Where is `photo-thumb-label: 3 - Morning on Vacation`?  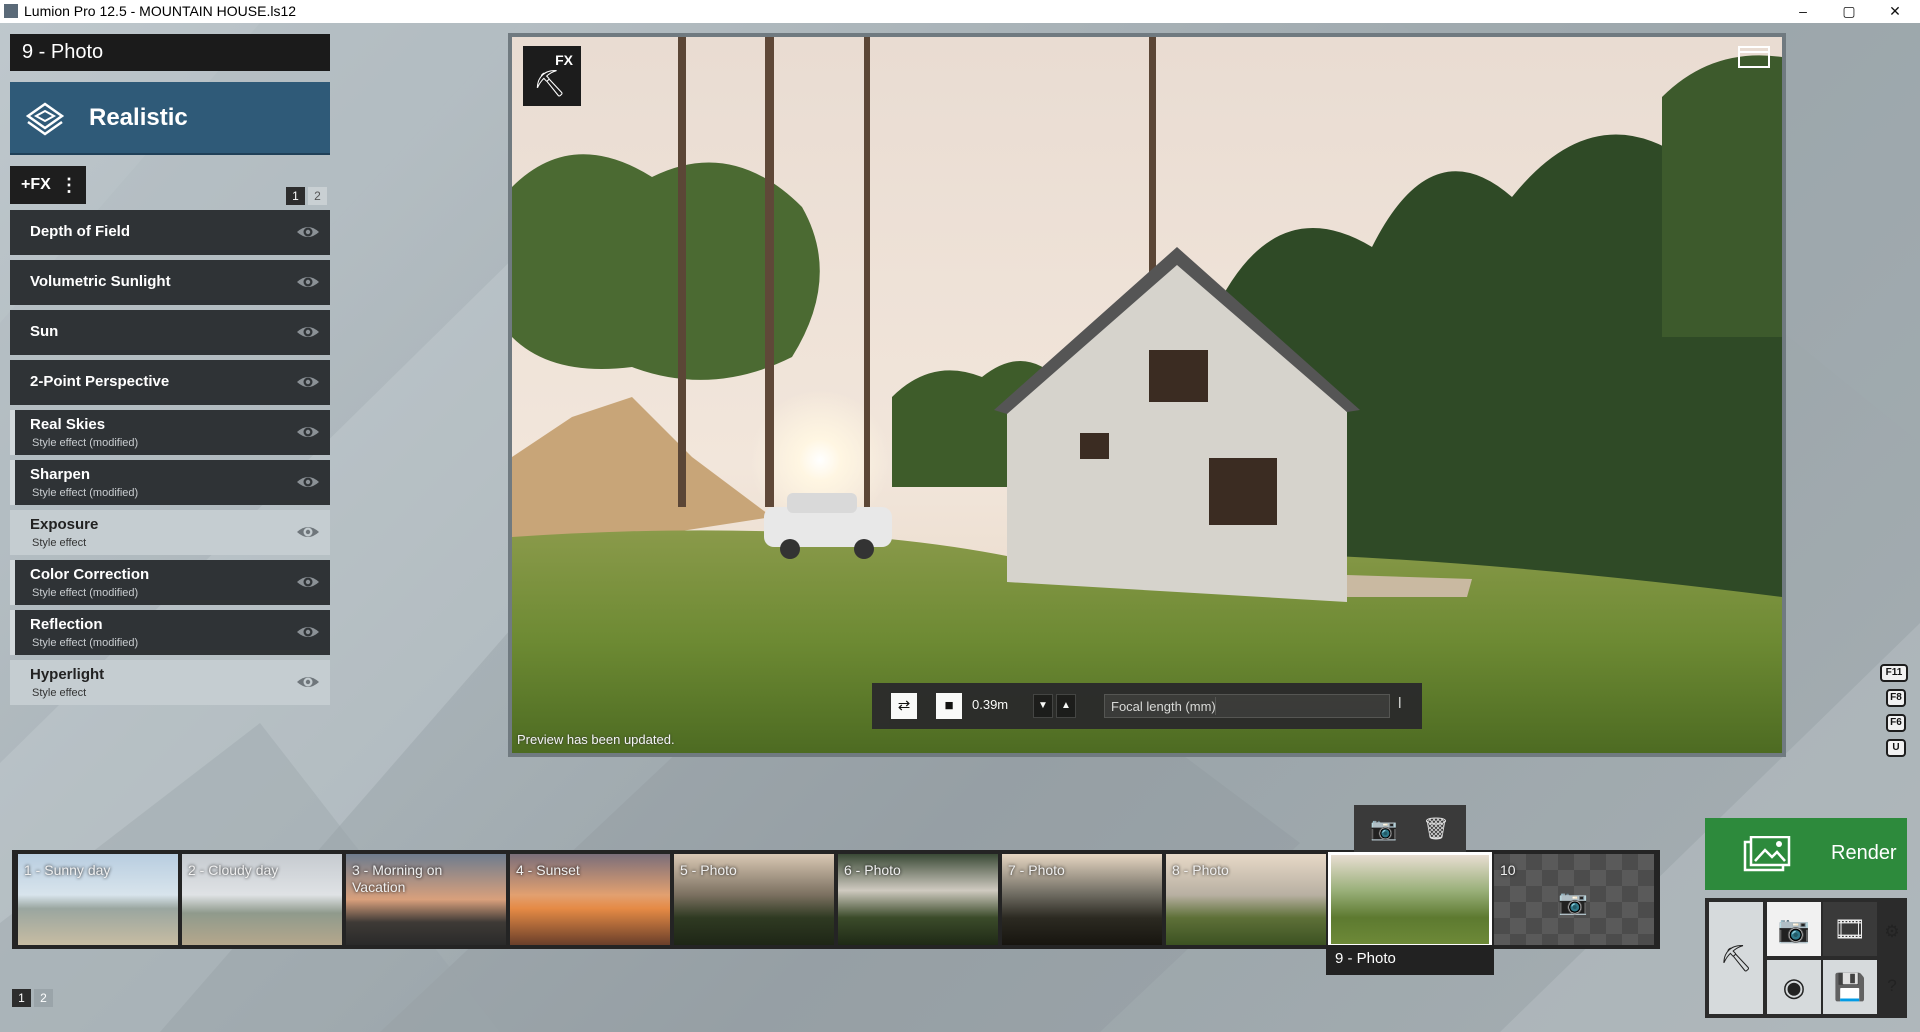
photo-thumb-label: 3 - Morning on Vacation is located at coordinates (397, 878).